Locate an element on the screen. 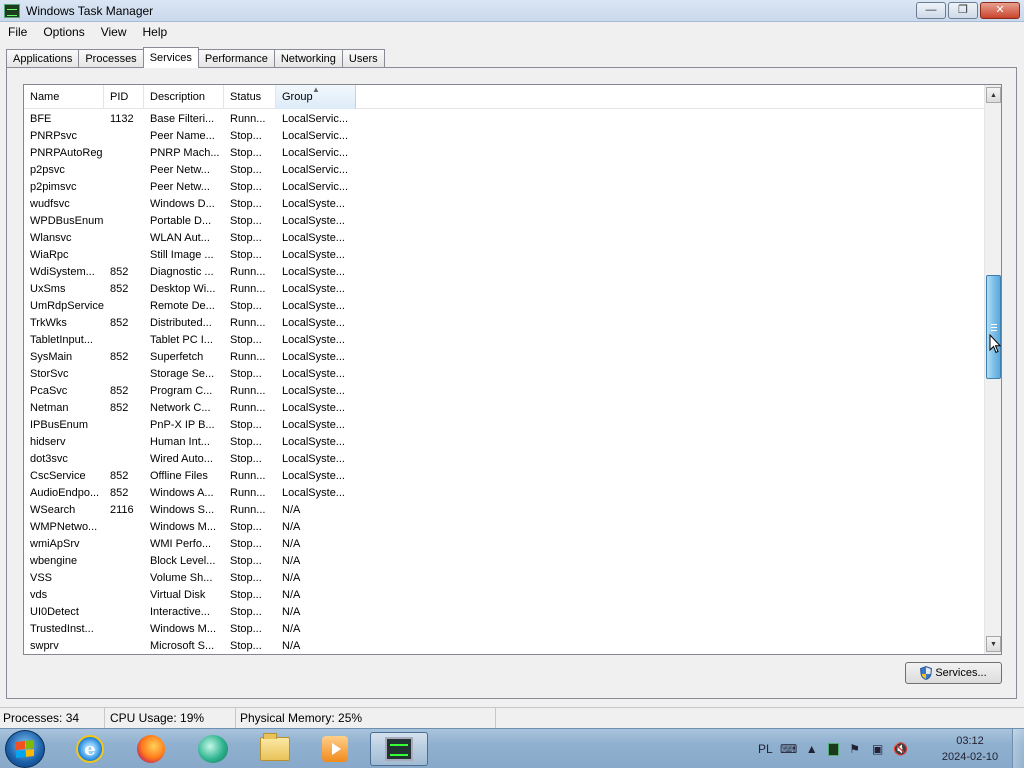 The height and width of the screenshot is (768, 1024). cell-name: PNRPAutoReg is located at coordinates (66, 152).